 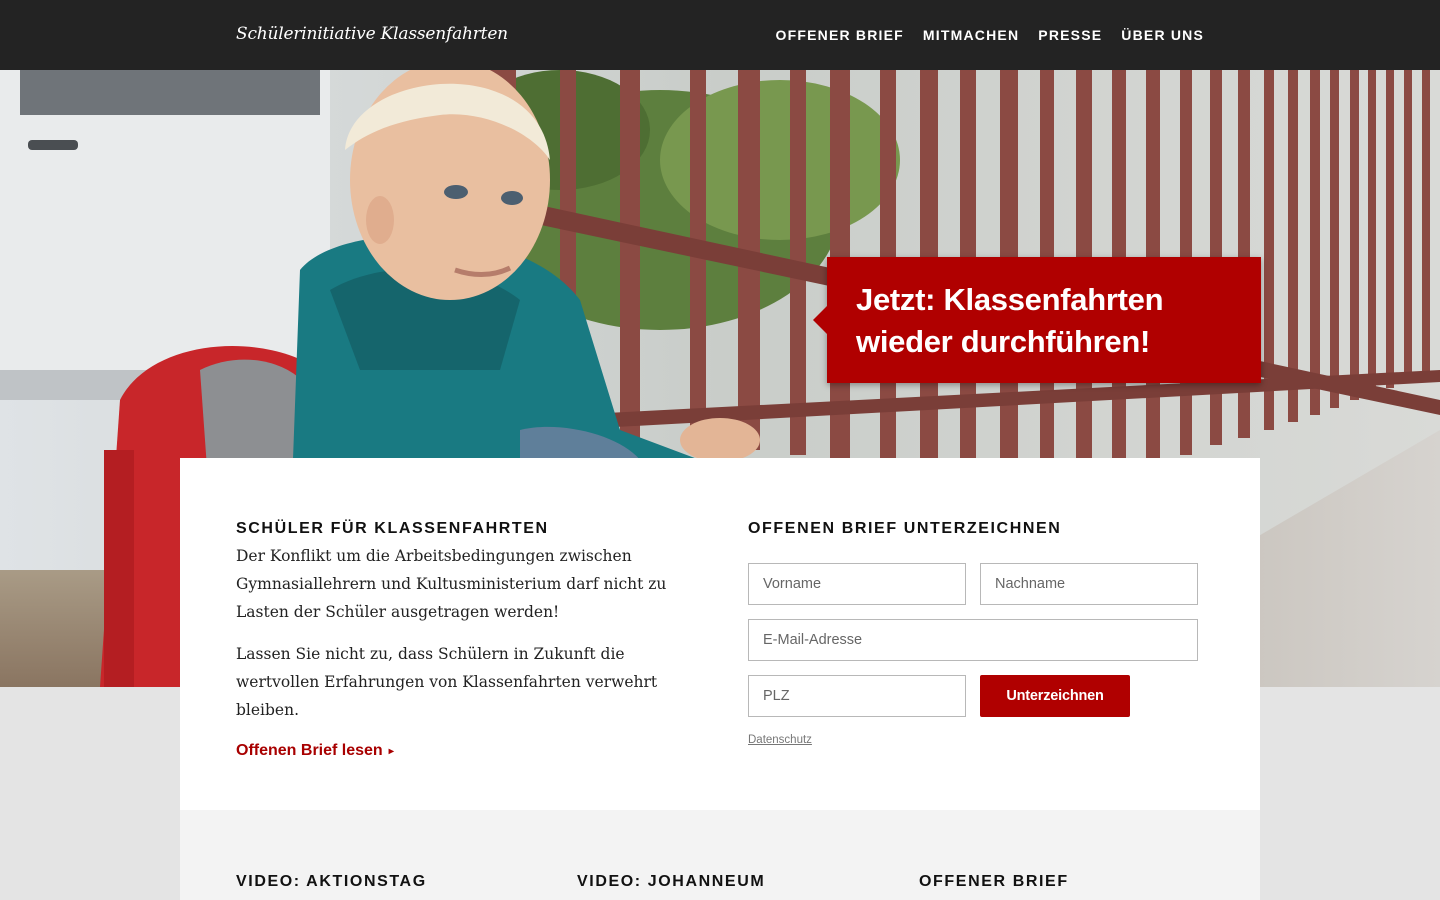 What do you see at coordinates (309, 750) in the screenshot?
I see `read-letter-link-label: Offenen Brief lesen` at bounding box center [309, 750].